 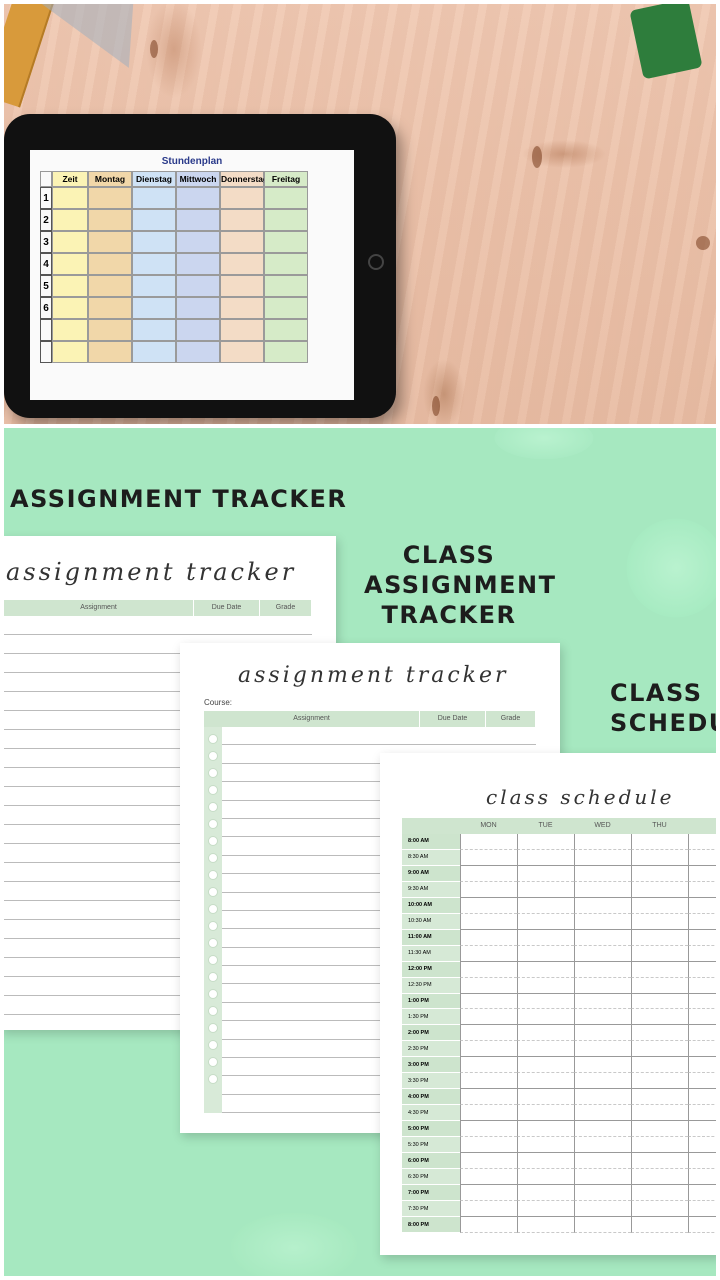 I want to click on time-label: 4:00 PM, so click(x=431, y=1097).